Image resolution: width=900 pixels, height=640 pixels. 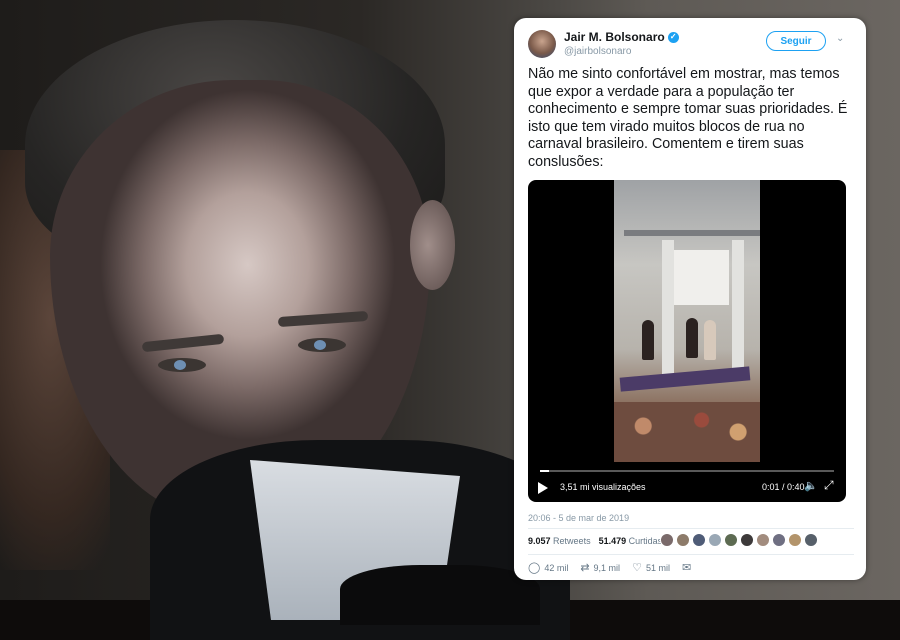 What do you see at coordinates (182, 365) in the screenshot?
I see `portrait-eye-left` at bounding box center [182, 365].